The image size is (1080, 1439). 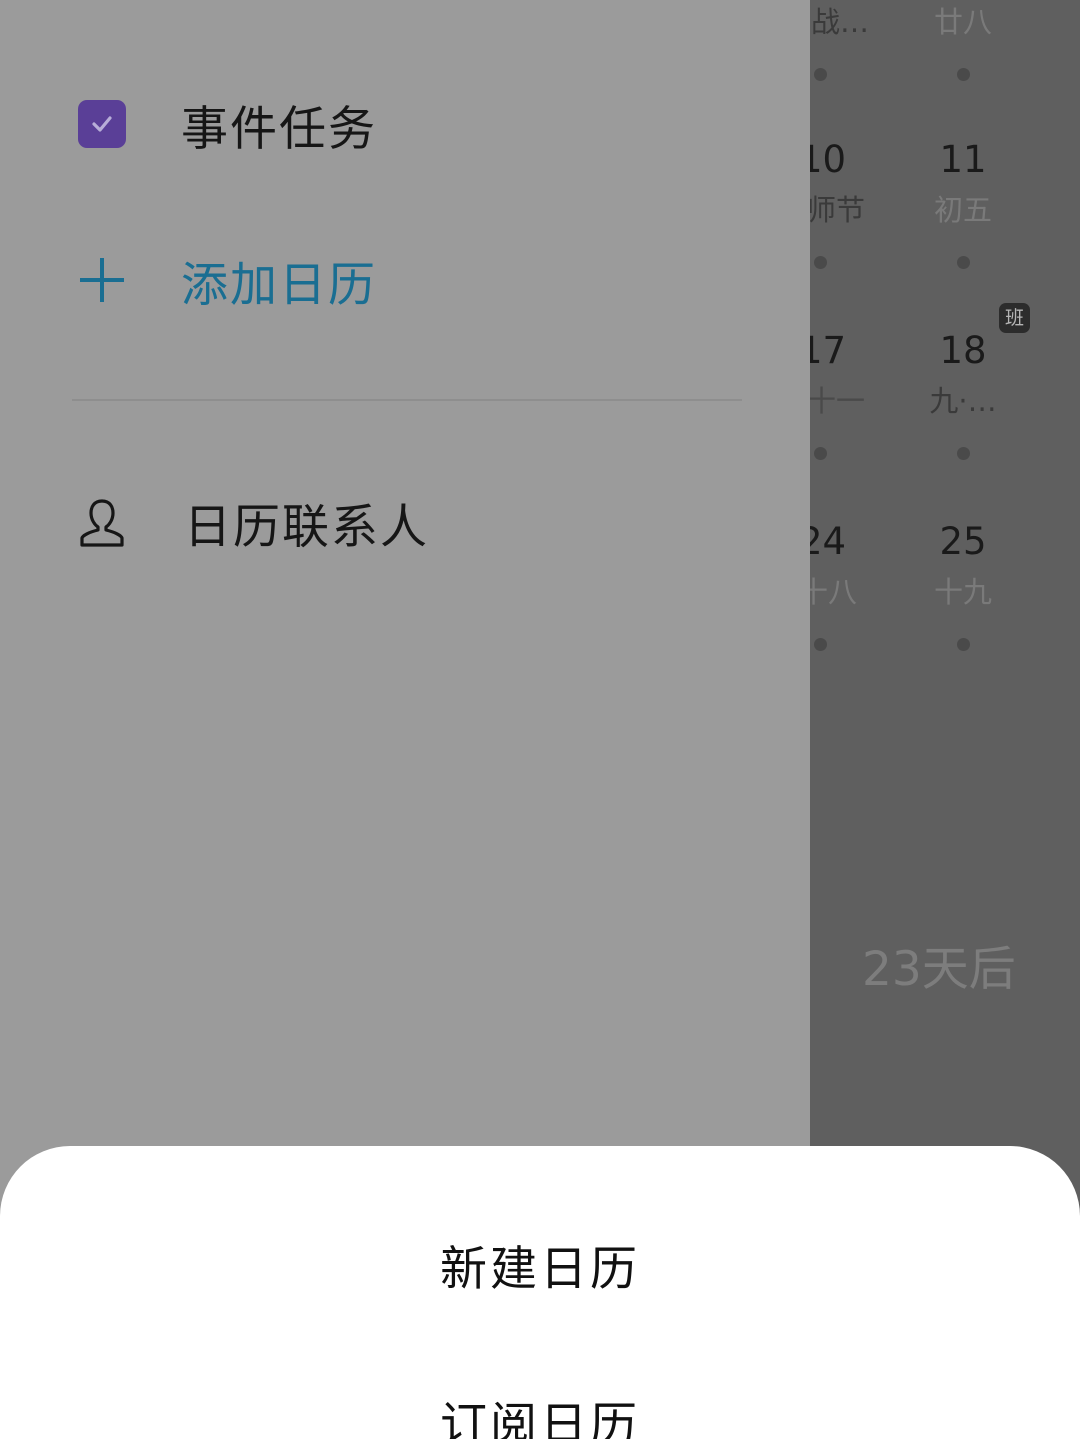 What do you see at coordinates (962, 210) in the screenshot?
I see `day-lunar: 初五` at bounding box center [962, 210].